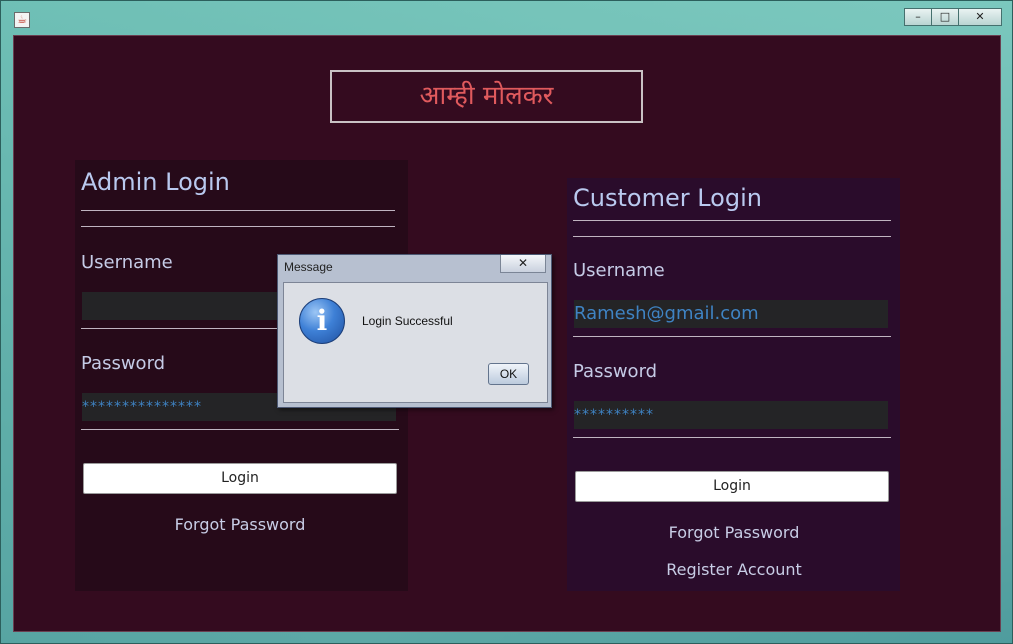  I want to click on message-dialog: Message ✕ i Login Successful OK, so click(414, 331).